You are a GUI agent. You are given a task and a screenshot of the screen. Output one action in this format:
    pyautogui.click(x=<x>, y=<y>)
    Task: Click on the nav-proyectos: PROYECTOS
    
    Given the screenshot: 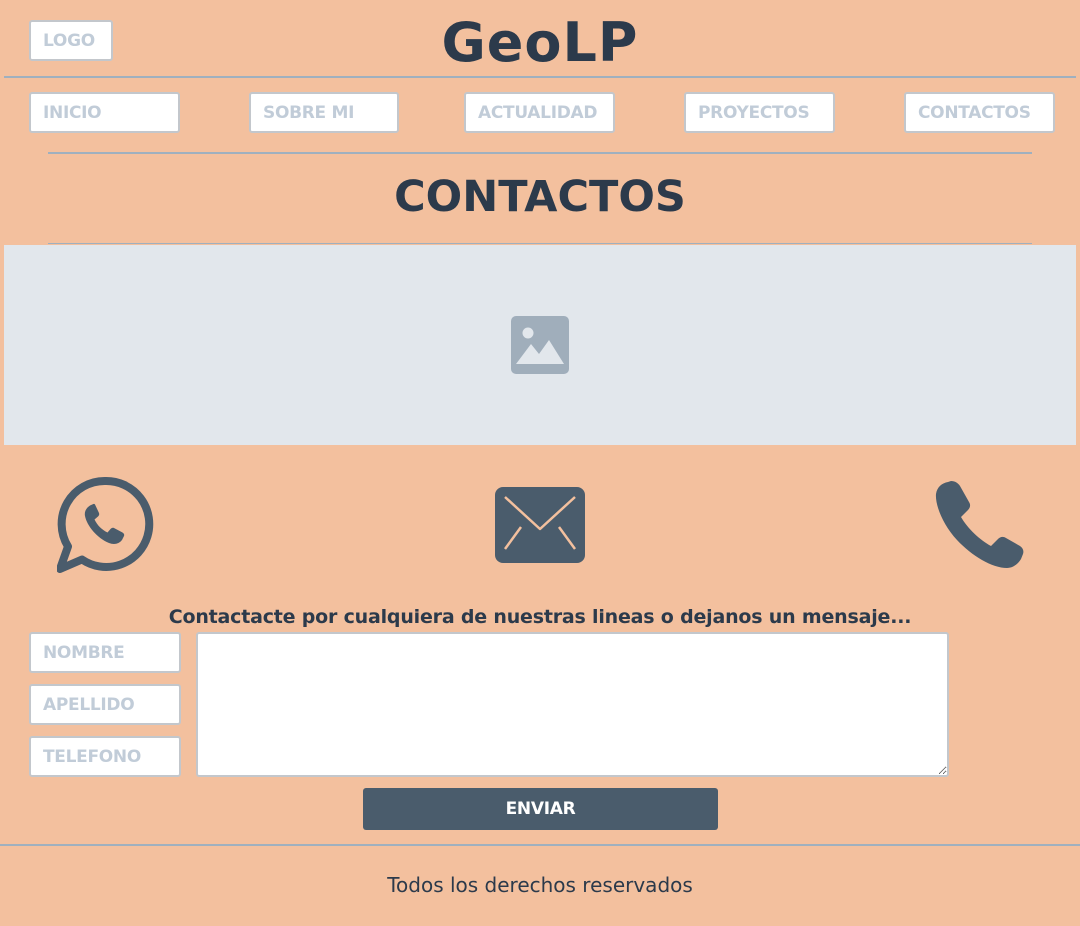 What is the action you would take?
    pyautogui.click(x=759, y=112)
    